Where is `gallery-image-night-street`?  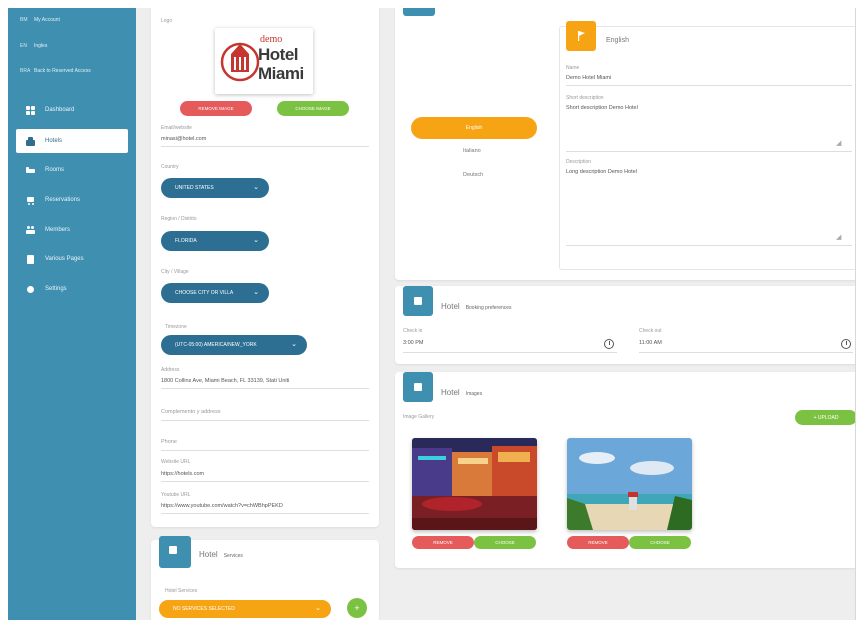 gallery-image-night-street is located at coordinates (474, 484).